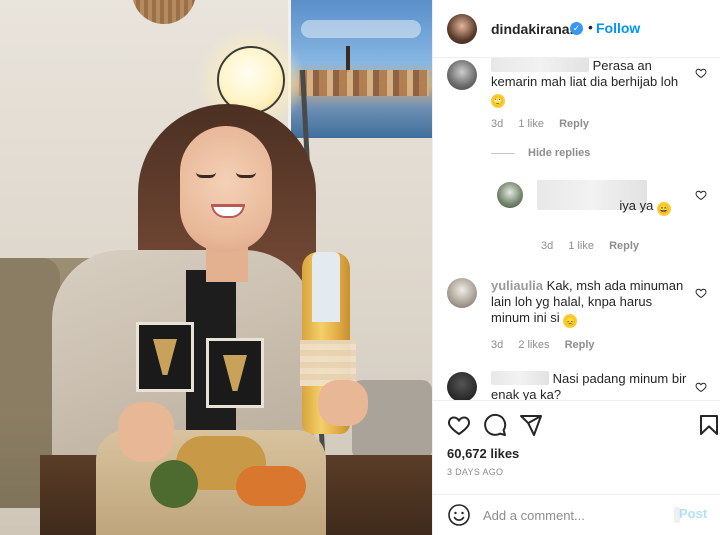 Image resolution: width=720 pixels, height=535 pixels. I want to click on post-header: dindakirana.s ✓ • Follow, so click(576, 29).